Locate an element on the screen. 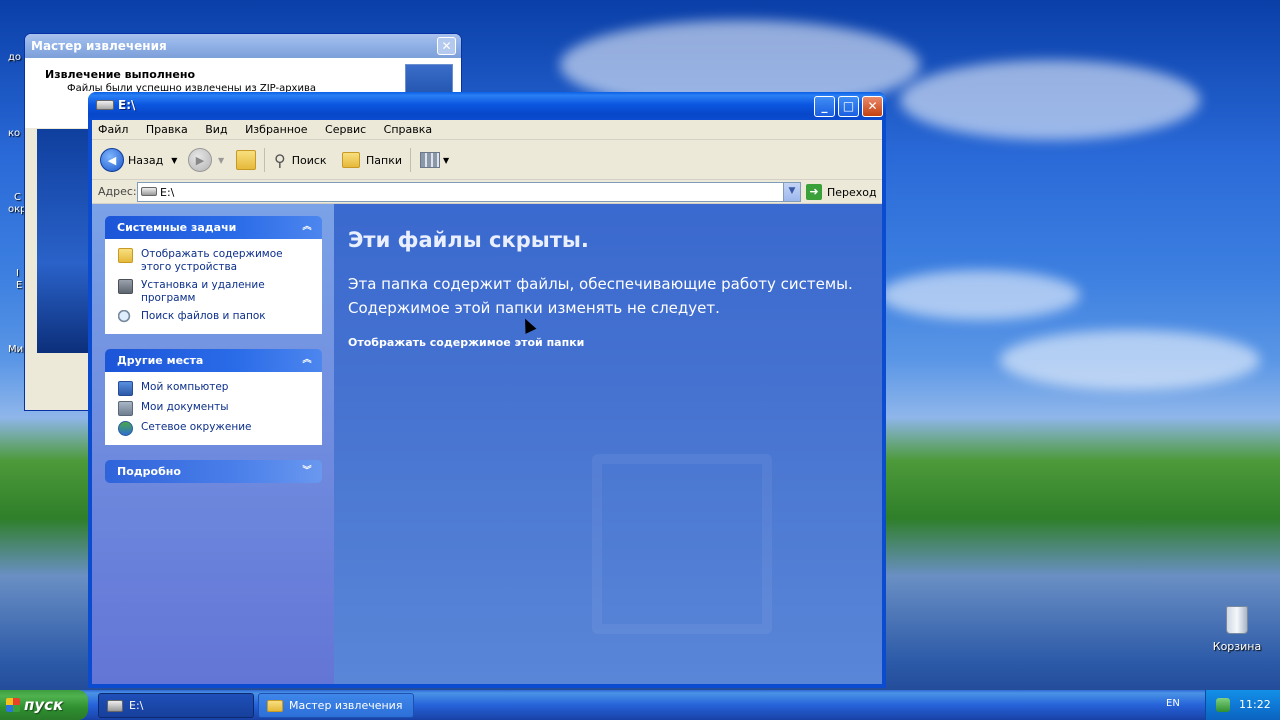  place-network: Сетевое окружение is located at coordinates (214, 428).